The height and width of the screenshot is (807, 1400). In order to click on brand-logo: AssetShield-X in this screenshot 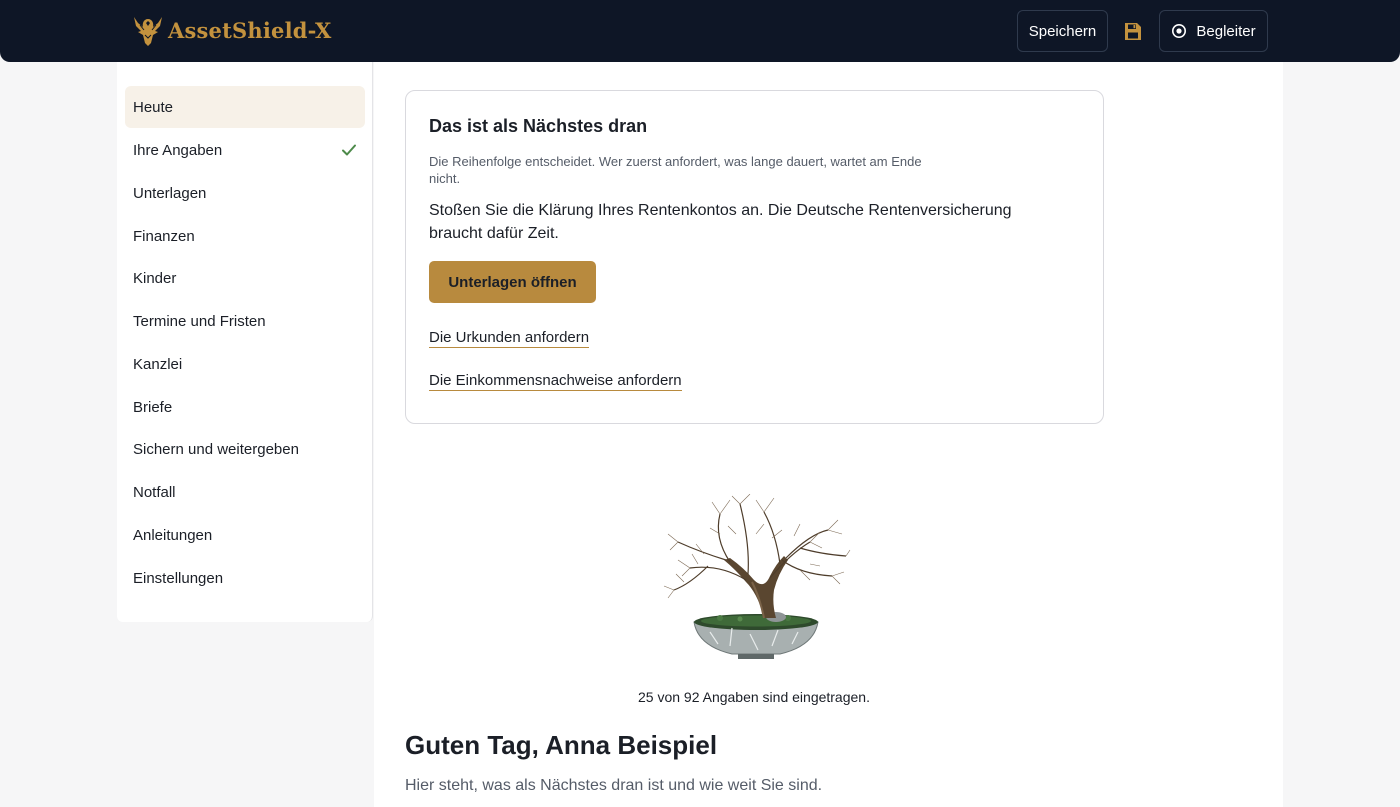, I will do `click(232, 30)`.